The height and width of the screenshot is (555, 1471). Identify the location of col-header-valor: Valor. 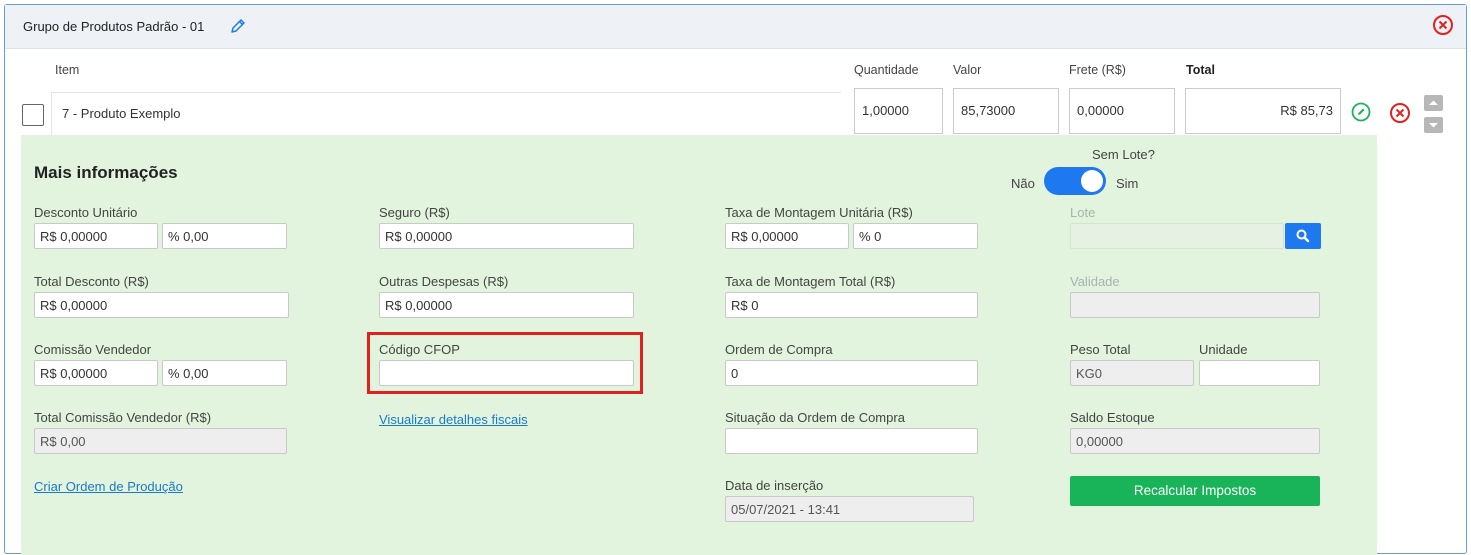
(967, 70).